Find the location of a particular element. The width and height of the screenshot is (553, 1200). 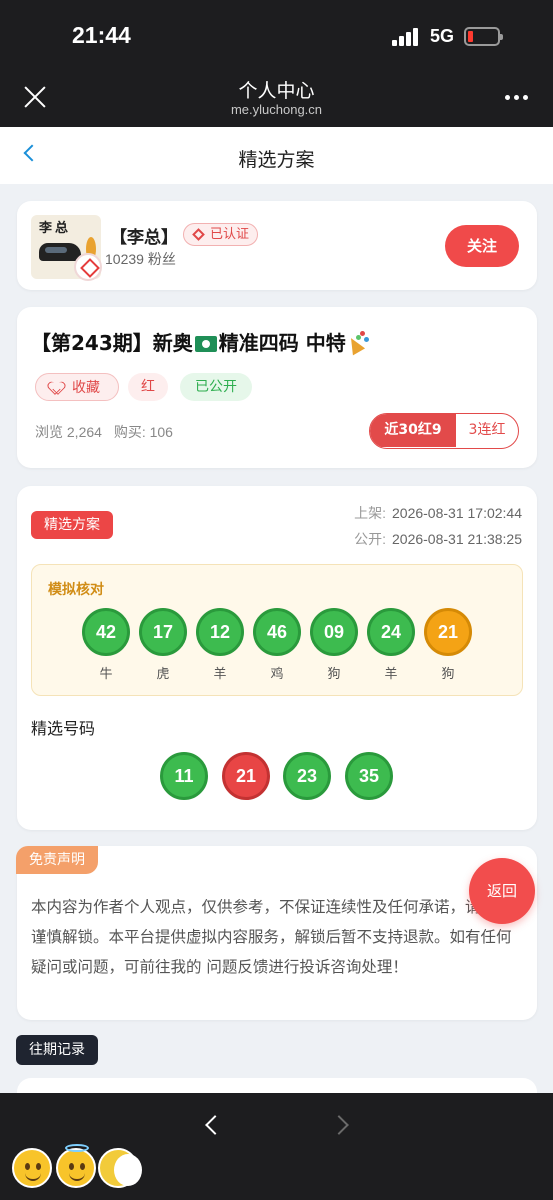

streak-label: 3连红 is located at coordinates (487, 430).